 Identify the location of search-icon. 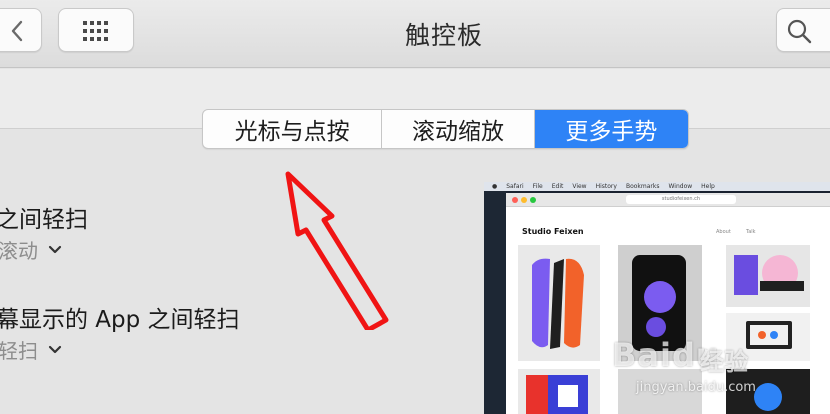
(799, 31).